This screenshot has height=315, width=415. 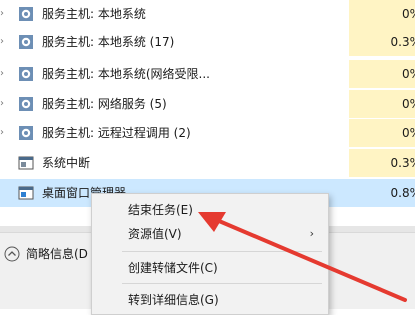 I want to click on process-name: 系统中断, so click(x=66, y=163).